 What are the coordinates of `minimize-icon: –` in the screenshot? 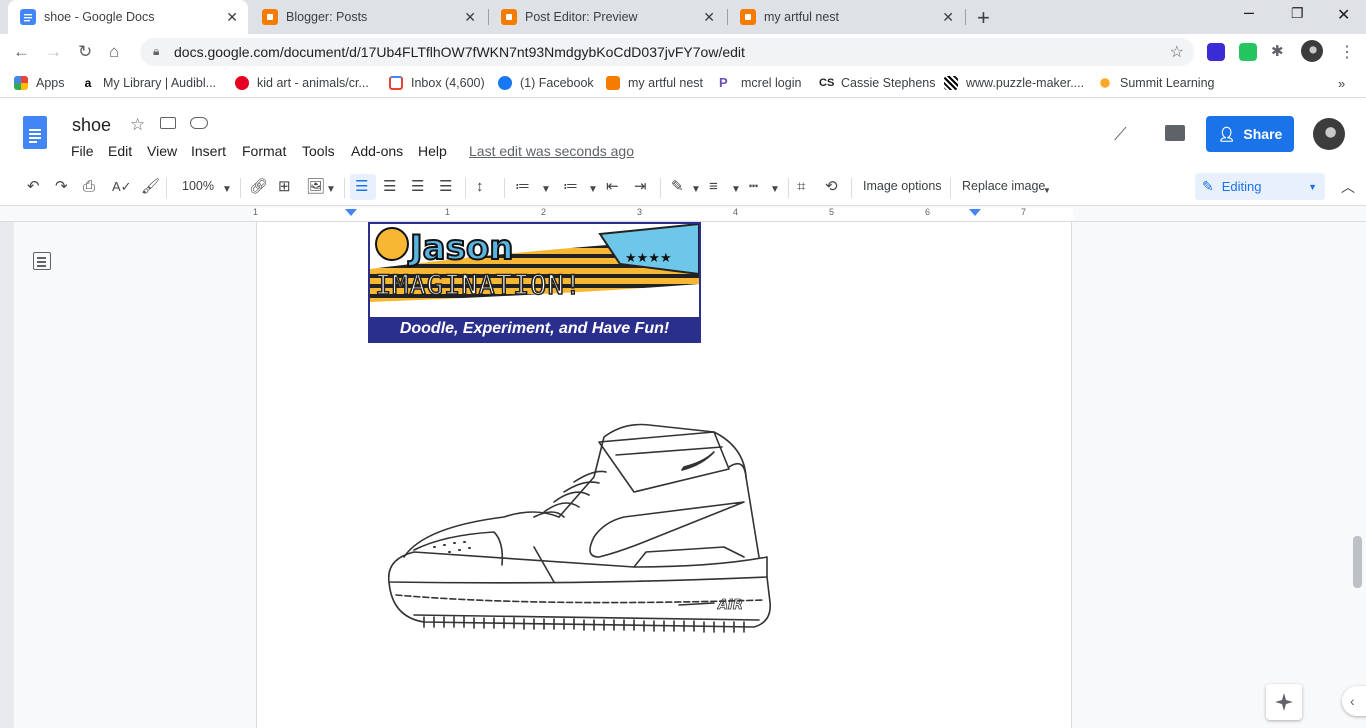 It's located at (1249, 12).